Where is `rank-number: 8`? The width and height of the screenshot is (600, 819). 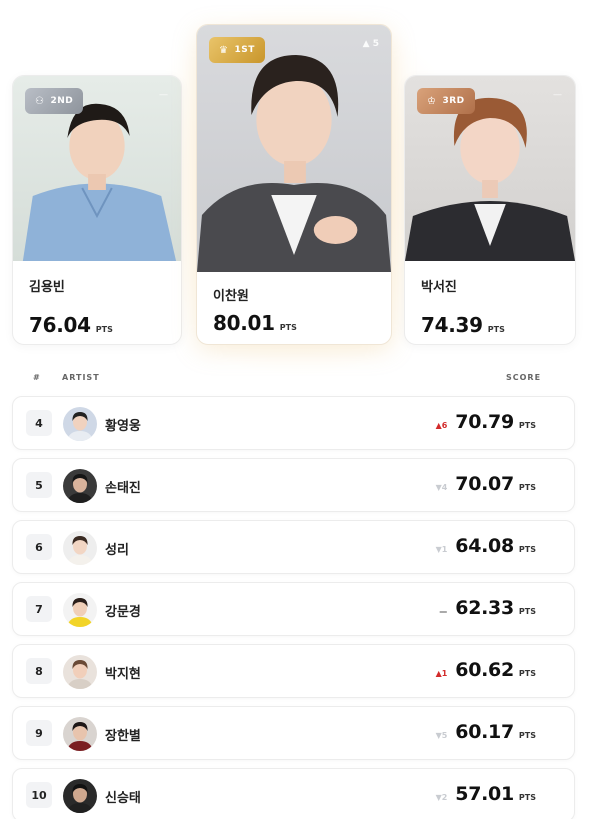
rank-number: 8 is located at coordinates (39, 671).